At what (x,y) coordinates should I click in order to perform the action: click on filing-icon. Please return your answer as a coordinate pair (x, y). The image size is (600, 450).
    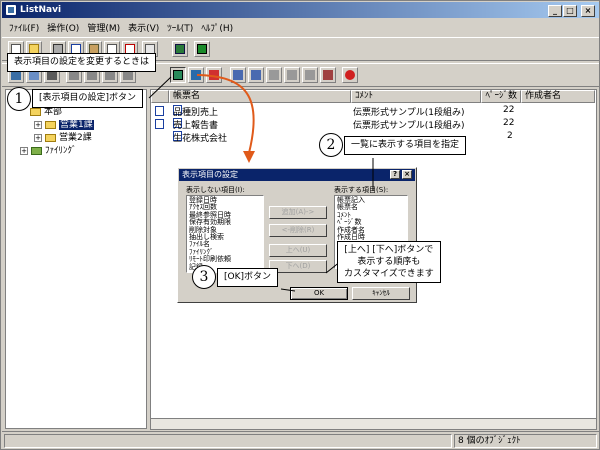
    Looking at the image, I should click on (36, 150).